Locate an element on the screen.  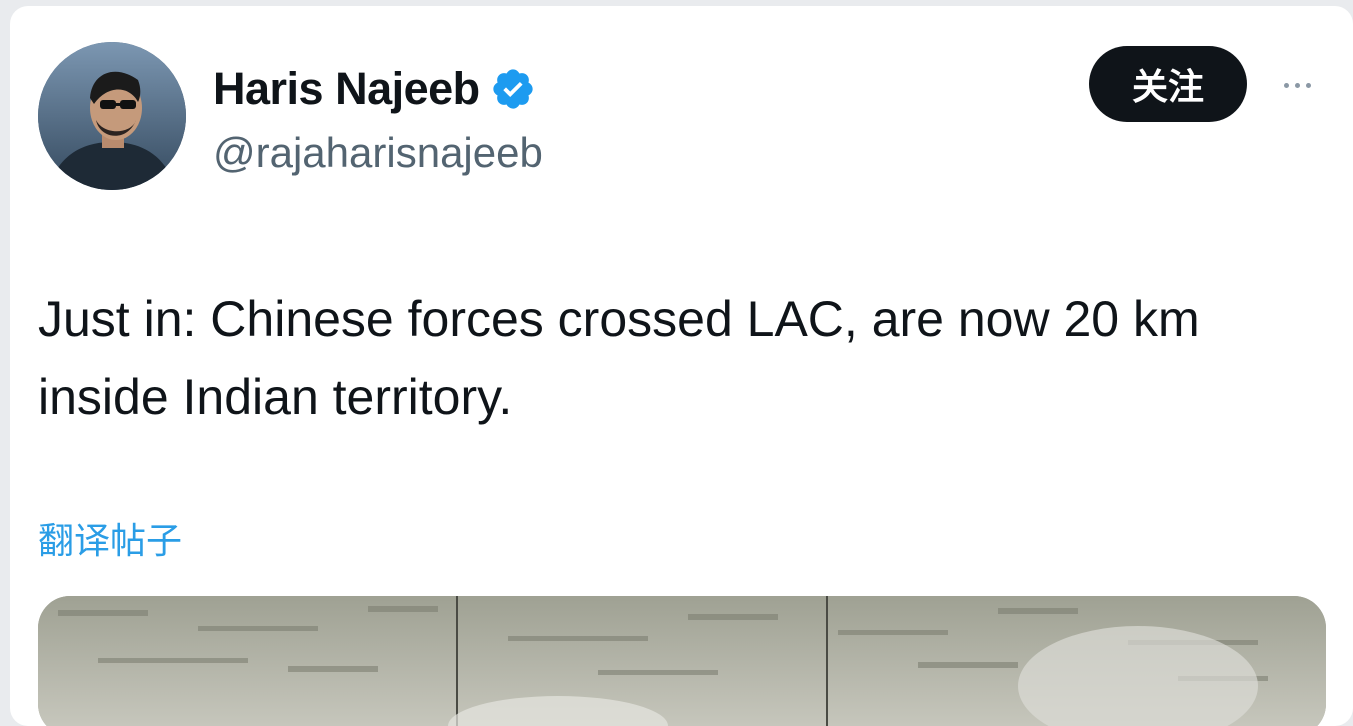
more-options-icon is located at coordinates (1297, 85).